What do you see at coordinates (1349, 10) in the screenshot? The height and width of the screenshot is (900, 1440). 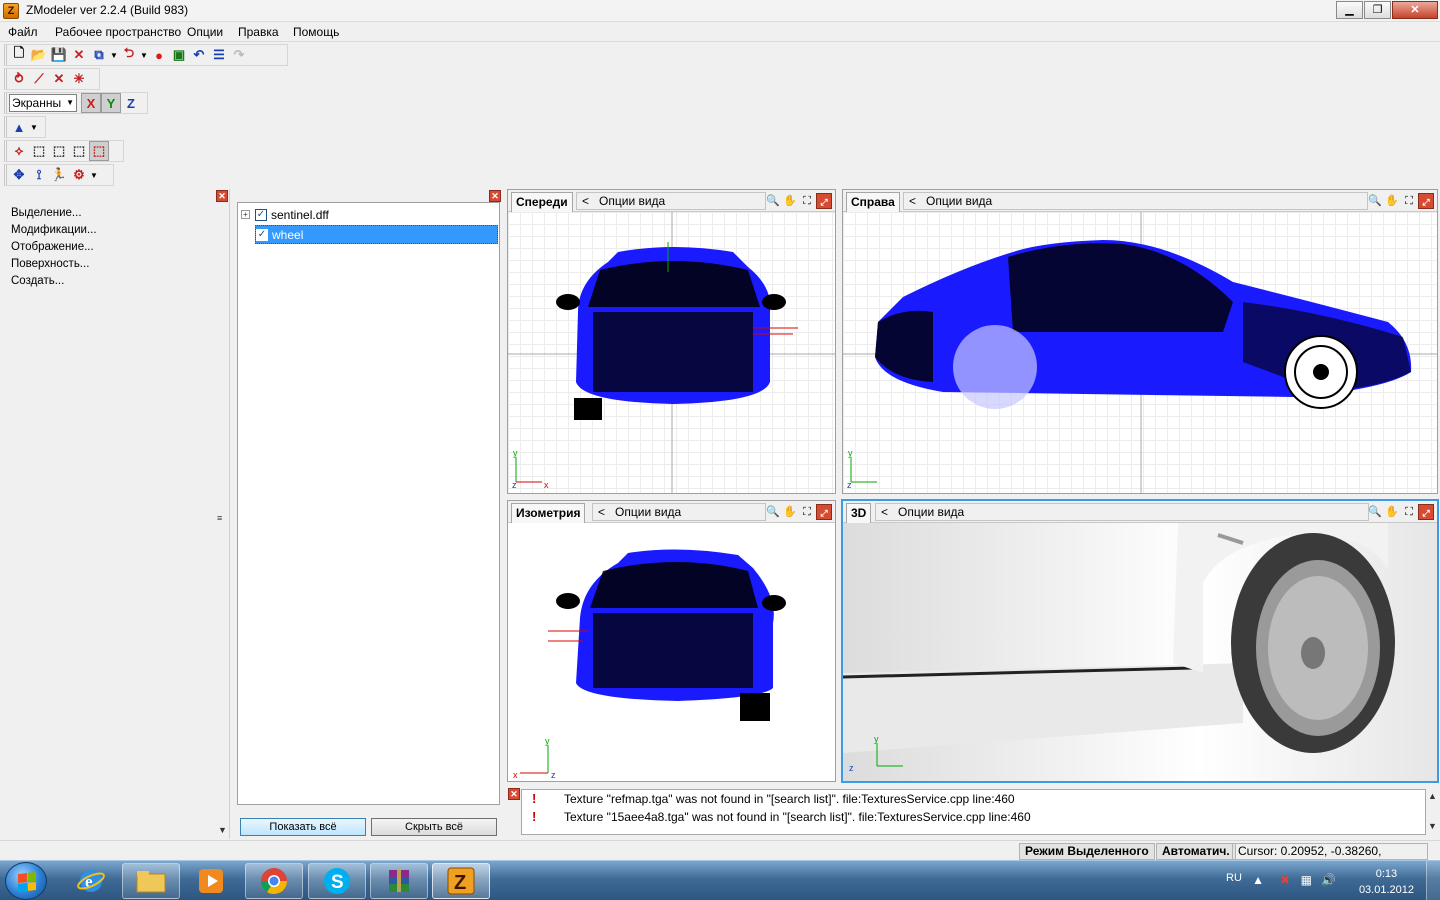 I see `minimize-button: ▁` at bounding box center [1349, 10].